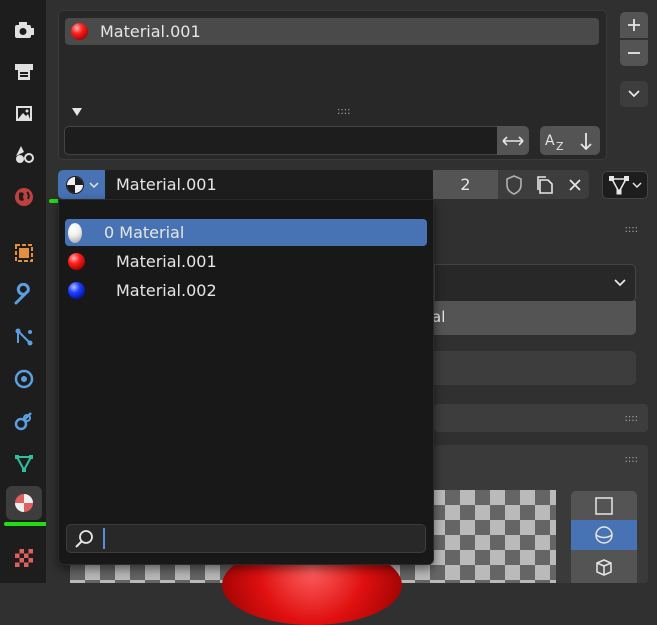  I want to click on partial-field: al, so click(534, 318).